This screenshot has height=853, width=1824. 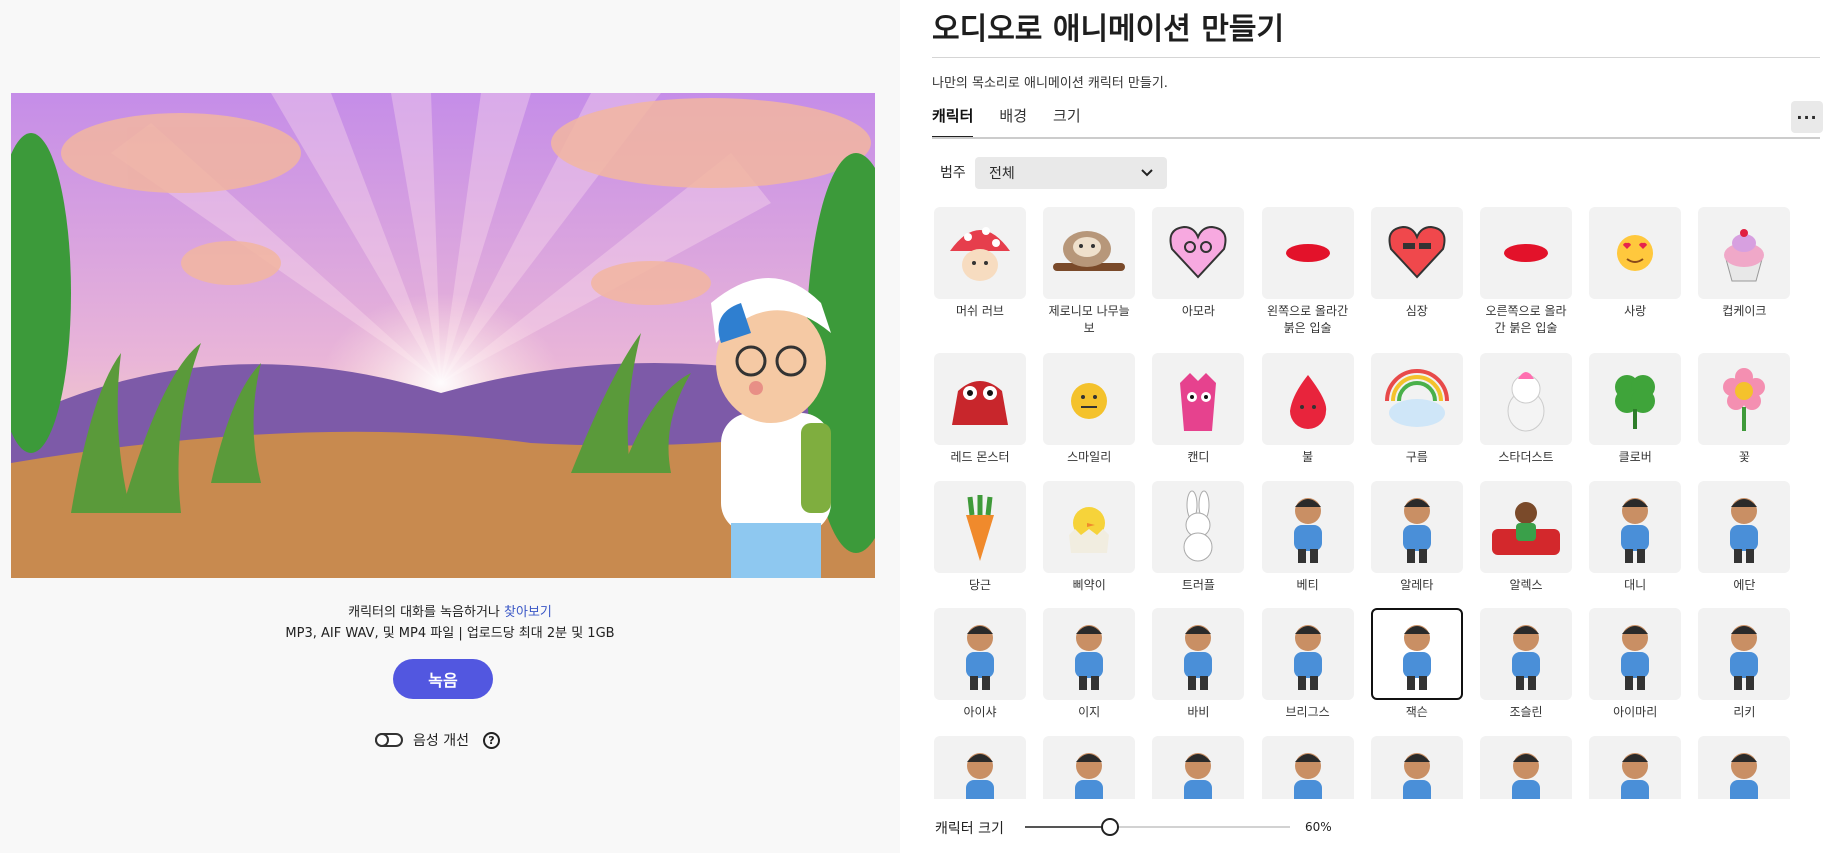 What do you see at coordinates (1198, 253) in the screenshot?
I see `pink-heart-icon` at bounding box center [1198, 253].